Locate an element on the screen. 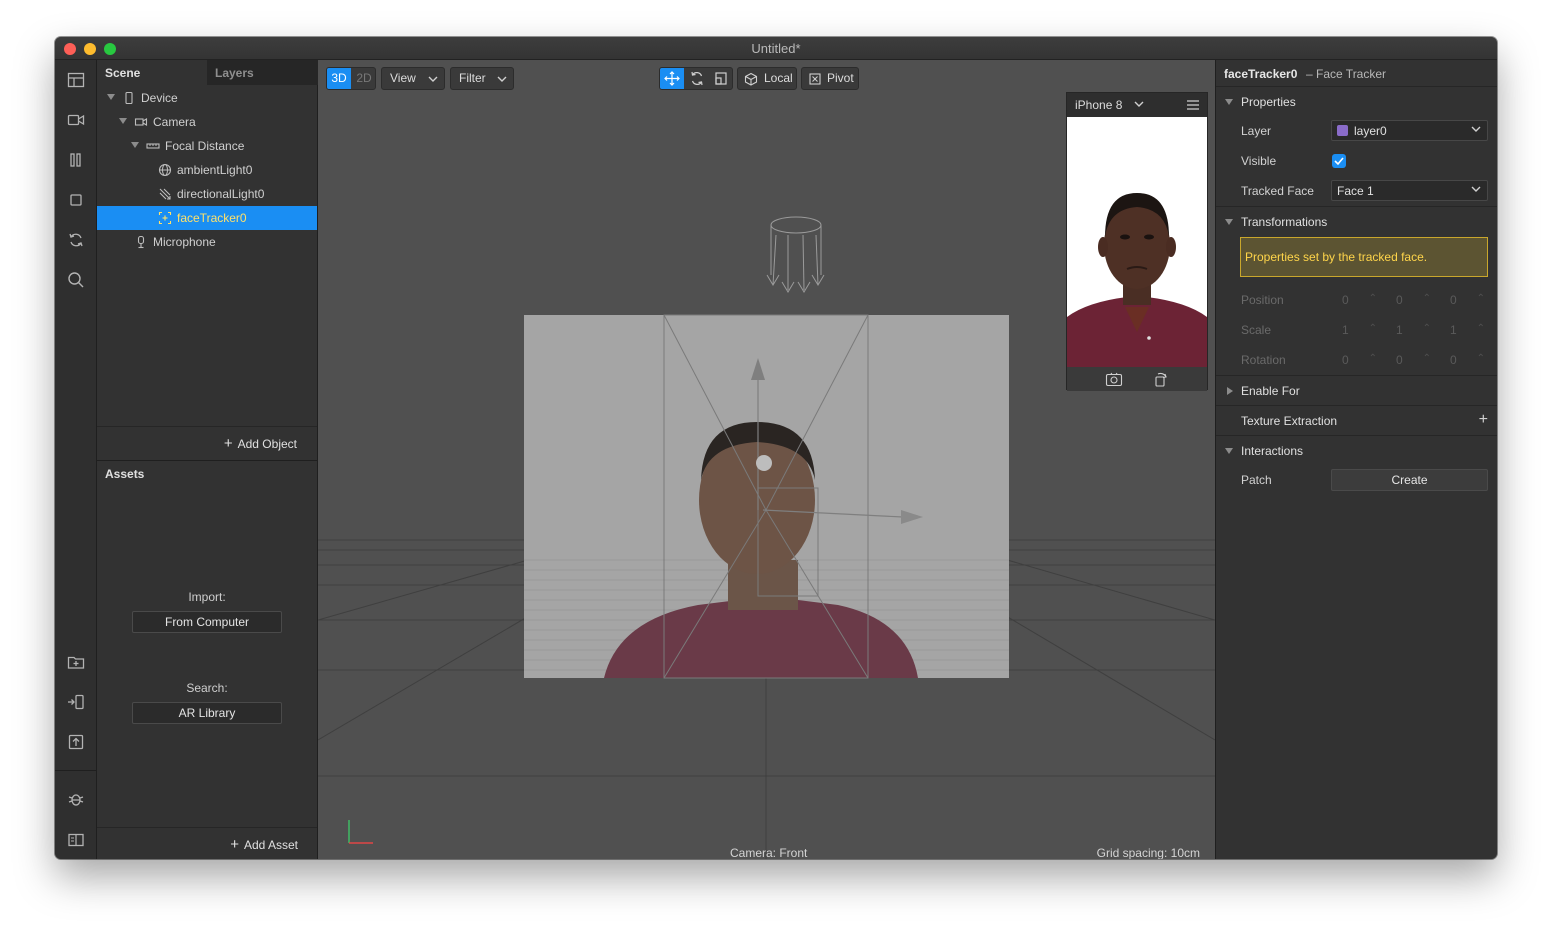 The image size is (1552, 933). object-name: faceTracker0 is located at coordinates (1261, 74).